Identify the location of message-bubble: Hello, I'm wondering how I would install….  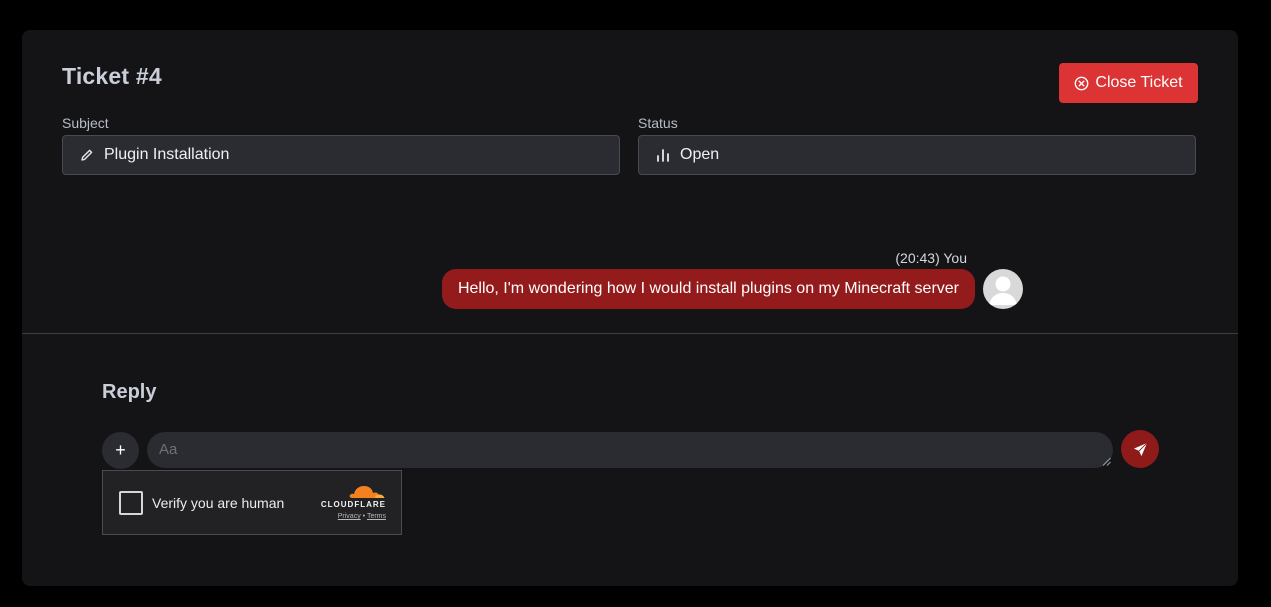
(708, 289).